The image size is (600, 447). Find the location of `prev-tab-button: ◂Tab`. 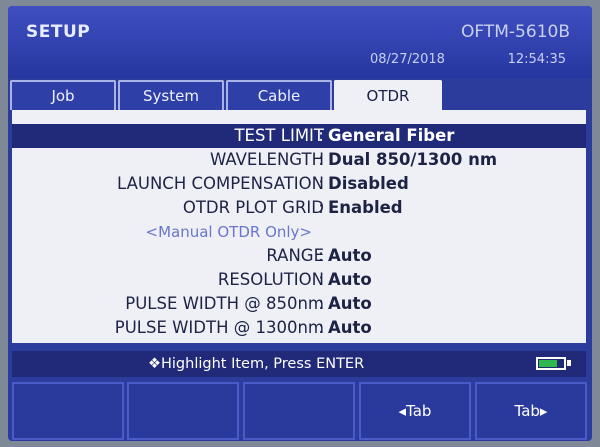

prev-tab-button: ◂Tab is located at coordinates (415, 411).